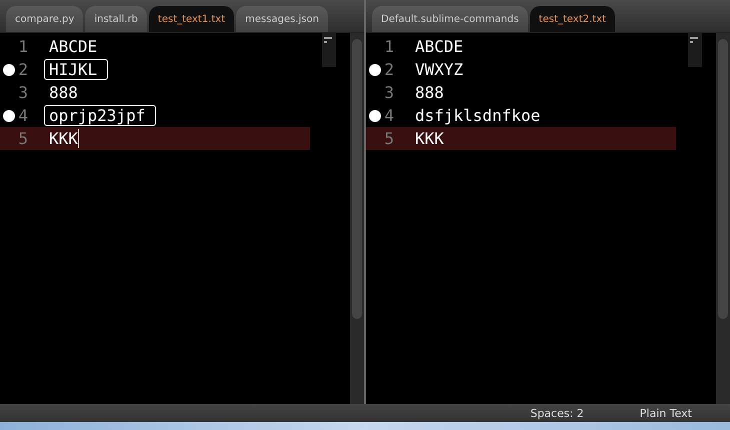 The height and width of the screenshot is (430, 730). Describe the element at coordinates (557, 413) in the screenshot. I see `indentation-status: Spaces: 2` at that location.